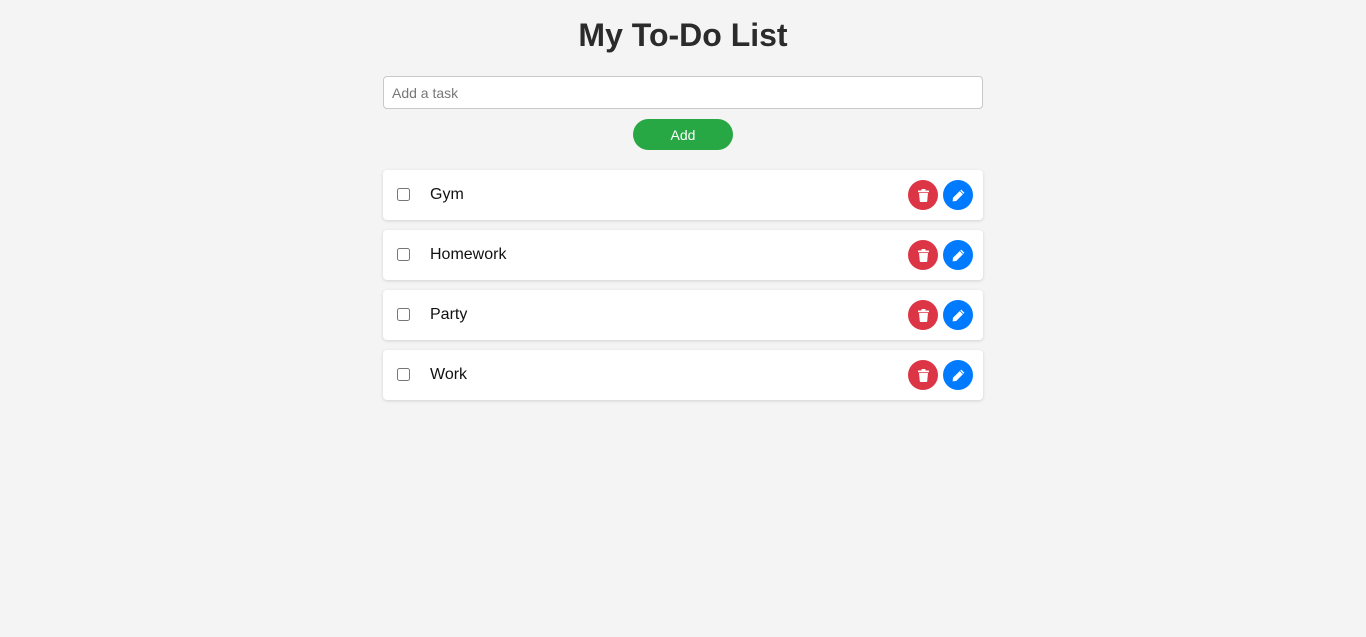 This screenshot has width=1366, height=637. I want to click on task-label: Gym, so click(447, 194).